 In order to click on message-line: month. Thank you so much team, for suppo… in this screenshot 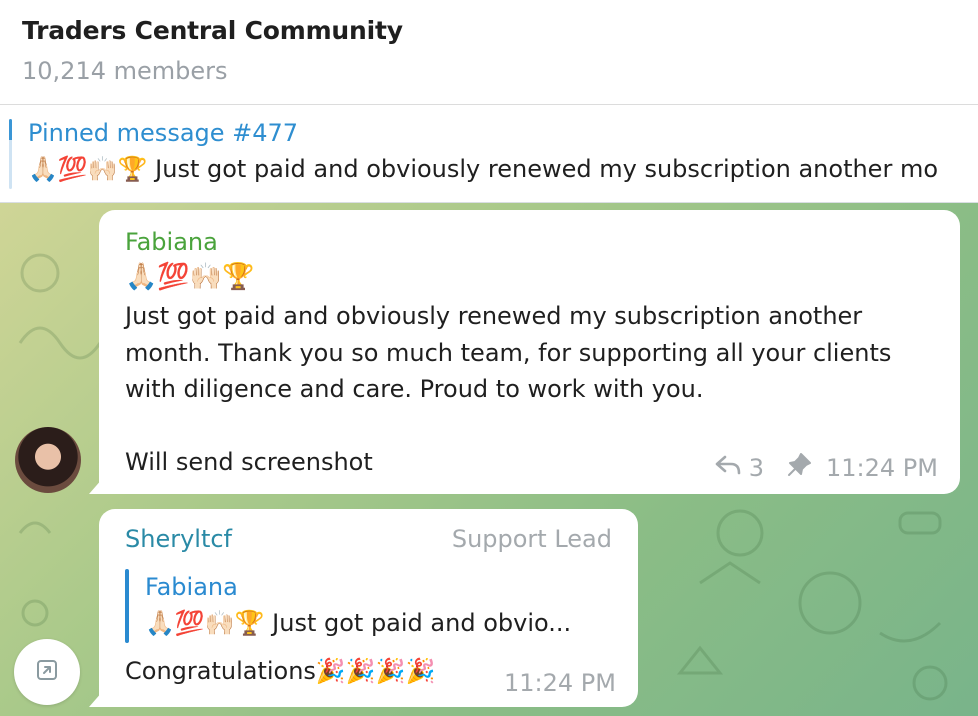, I will do `click(508, 352)`.